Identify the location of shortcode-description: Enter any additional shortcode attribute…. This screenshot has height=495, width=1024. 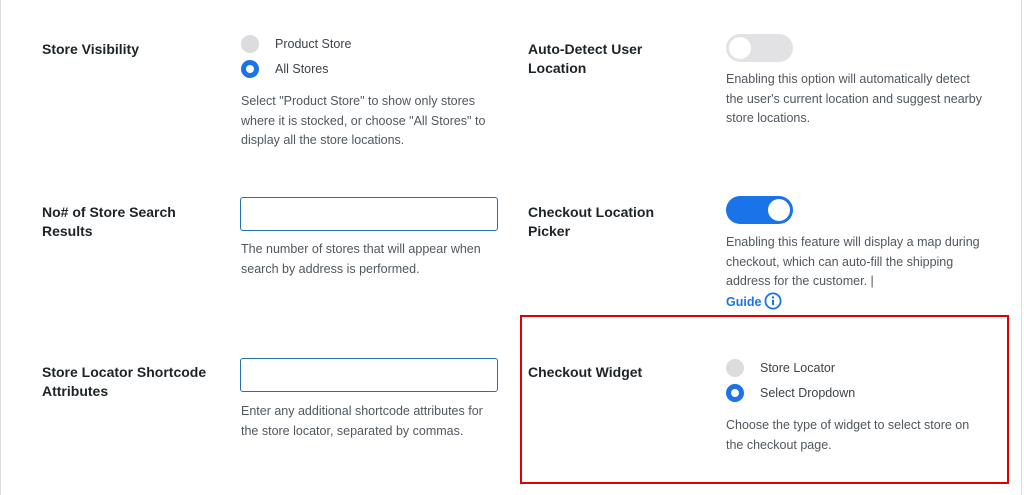
(362, 421).